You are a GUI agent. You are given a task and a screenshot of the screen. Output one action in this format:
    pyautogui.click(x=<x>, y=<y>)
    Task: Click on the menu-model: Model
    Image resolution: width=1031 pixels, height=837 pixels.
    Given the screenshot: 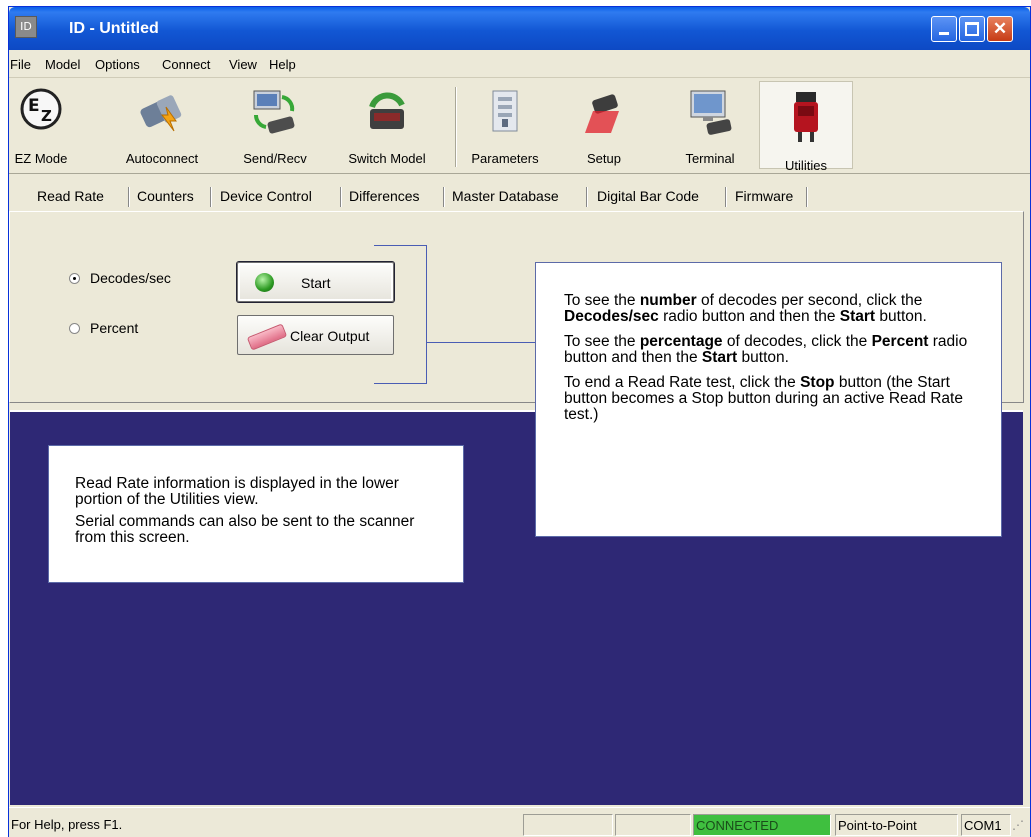 What is the action you would take?
    pyautogui.click(x=62, y=64)
    